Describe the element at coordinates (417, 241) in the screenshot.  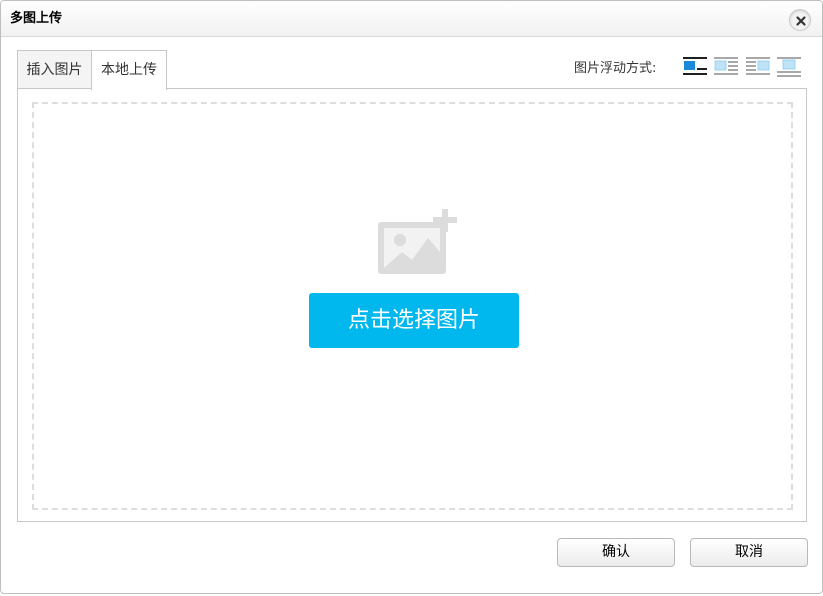
I see `add-image-icon` at that location.